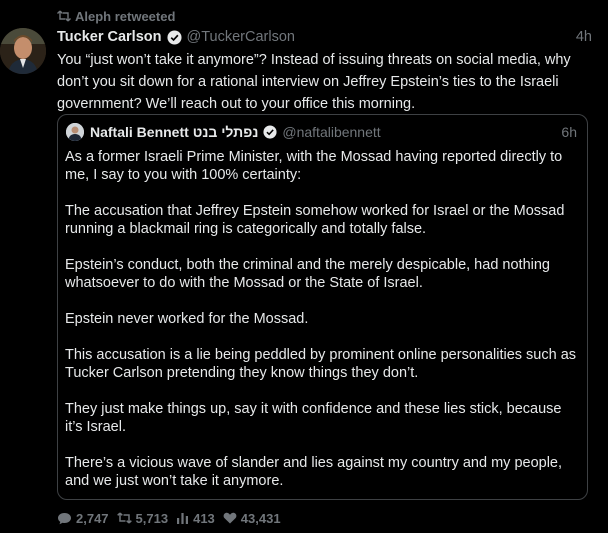 Image resolution: width=608 pixels, height=533 pixels. I want to click on retweet-count: 5,713, so click(152, 518).